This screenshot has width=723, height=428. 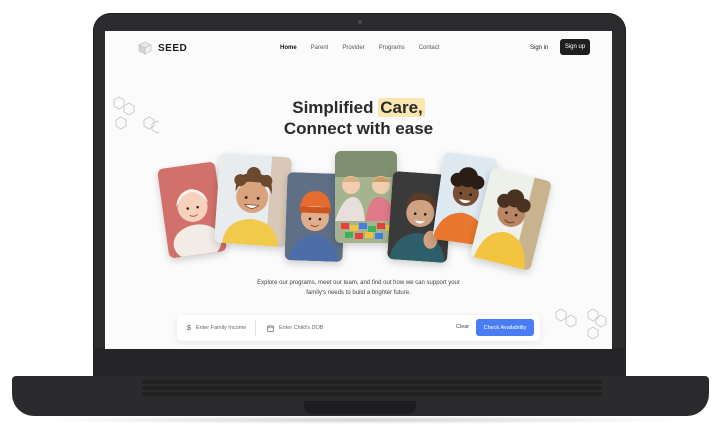 I want to click on family-income-field: $ Enter Family Income, so click(x=216, y=328).